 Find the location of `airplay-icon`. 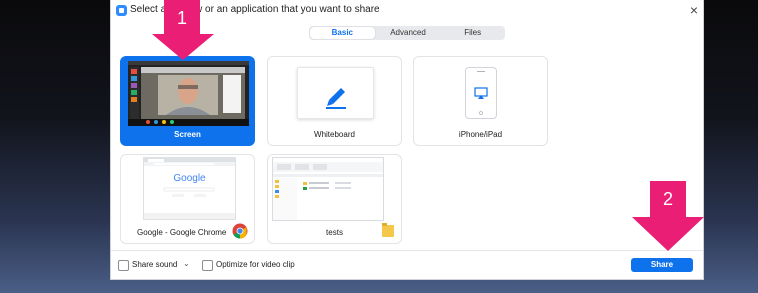

airplay-icon is located at coordinates (481, 93).